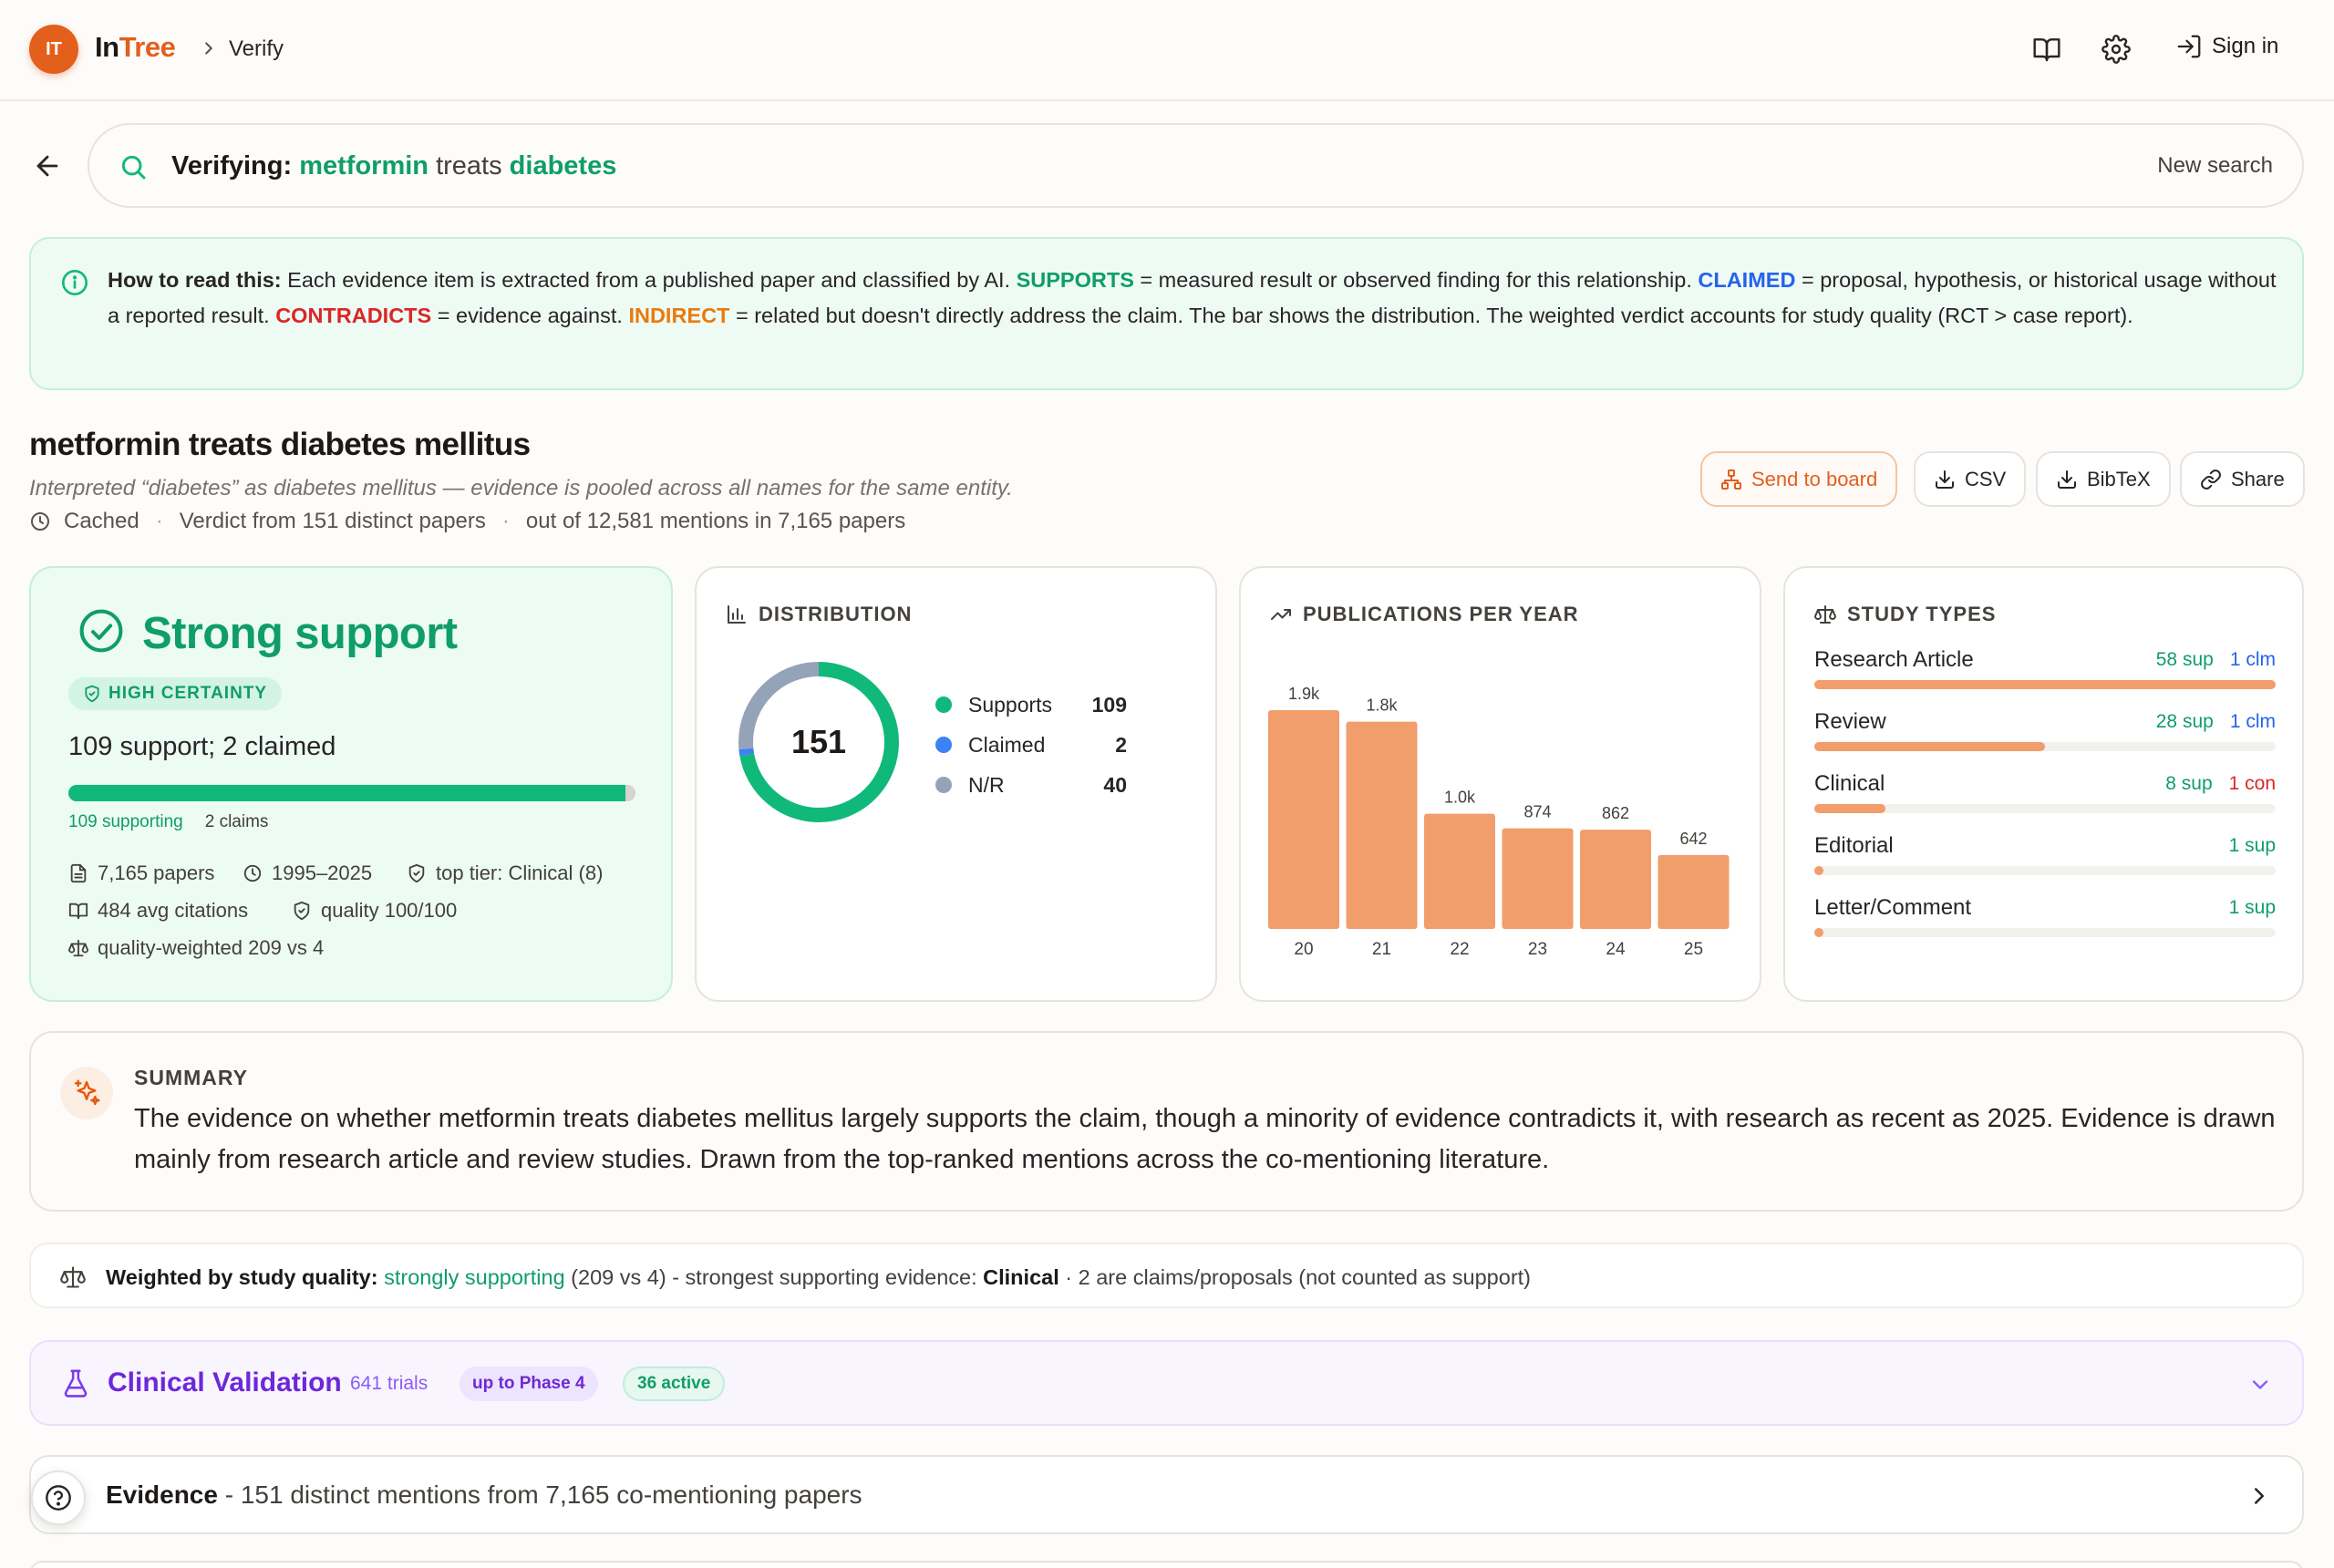 The height and width of the screenshot is (1568, 2334). Describe the element at coordinates (819, 614) in the screenshot. I see `distribution-heading: DISTRIBUTION` at that location.